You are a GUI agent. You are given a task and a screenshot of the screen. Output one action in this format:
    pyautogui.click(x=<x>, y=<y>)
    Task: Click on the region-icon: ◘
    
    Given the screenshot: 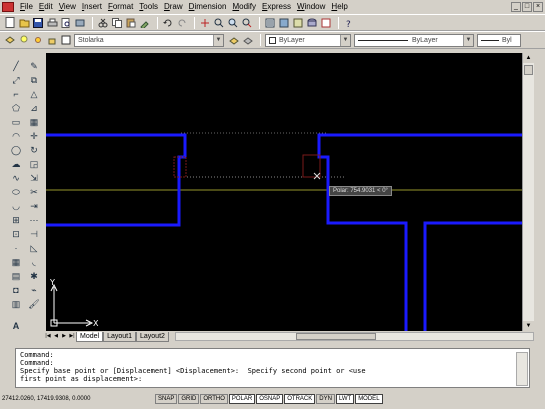 What is the action you would take?
    pyautogui.click(x=16, y=290)
    